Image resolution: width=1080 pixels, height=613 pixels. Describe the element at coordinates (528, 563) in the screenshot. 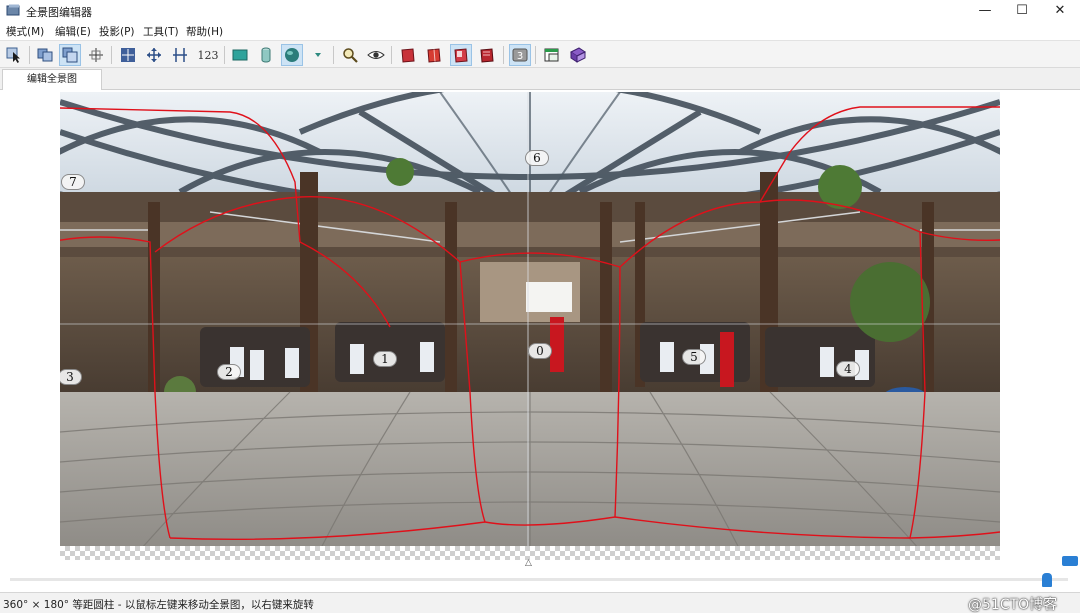

I see `center-indicator-icon: △` at that location.